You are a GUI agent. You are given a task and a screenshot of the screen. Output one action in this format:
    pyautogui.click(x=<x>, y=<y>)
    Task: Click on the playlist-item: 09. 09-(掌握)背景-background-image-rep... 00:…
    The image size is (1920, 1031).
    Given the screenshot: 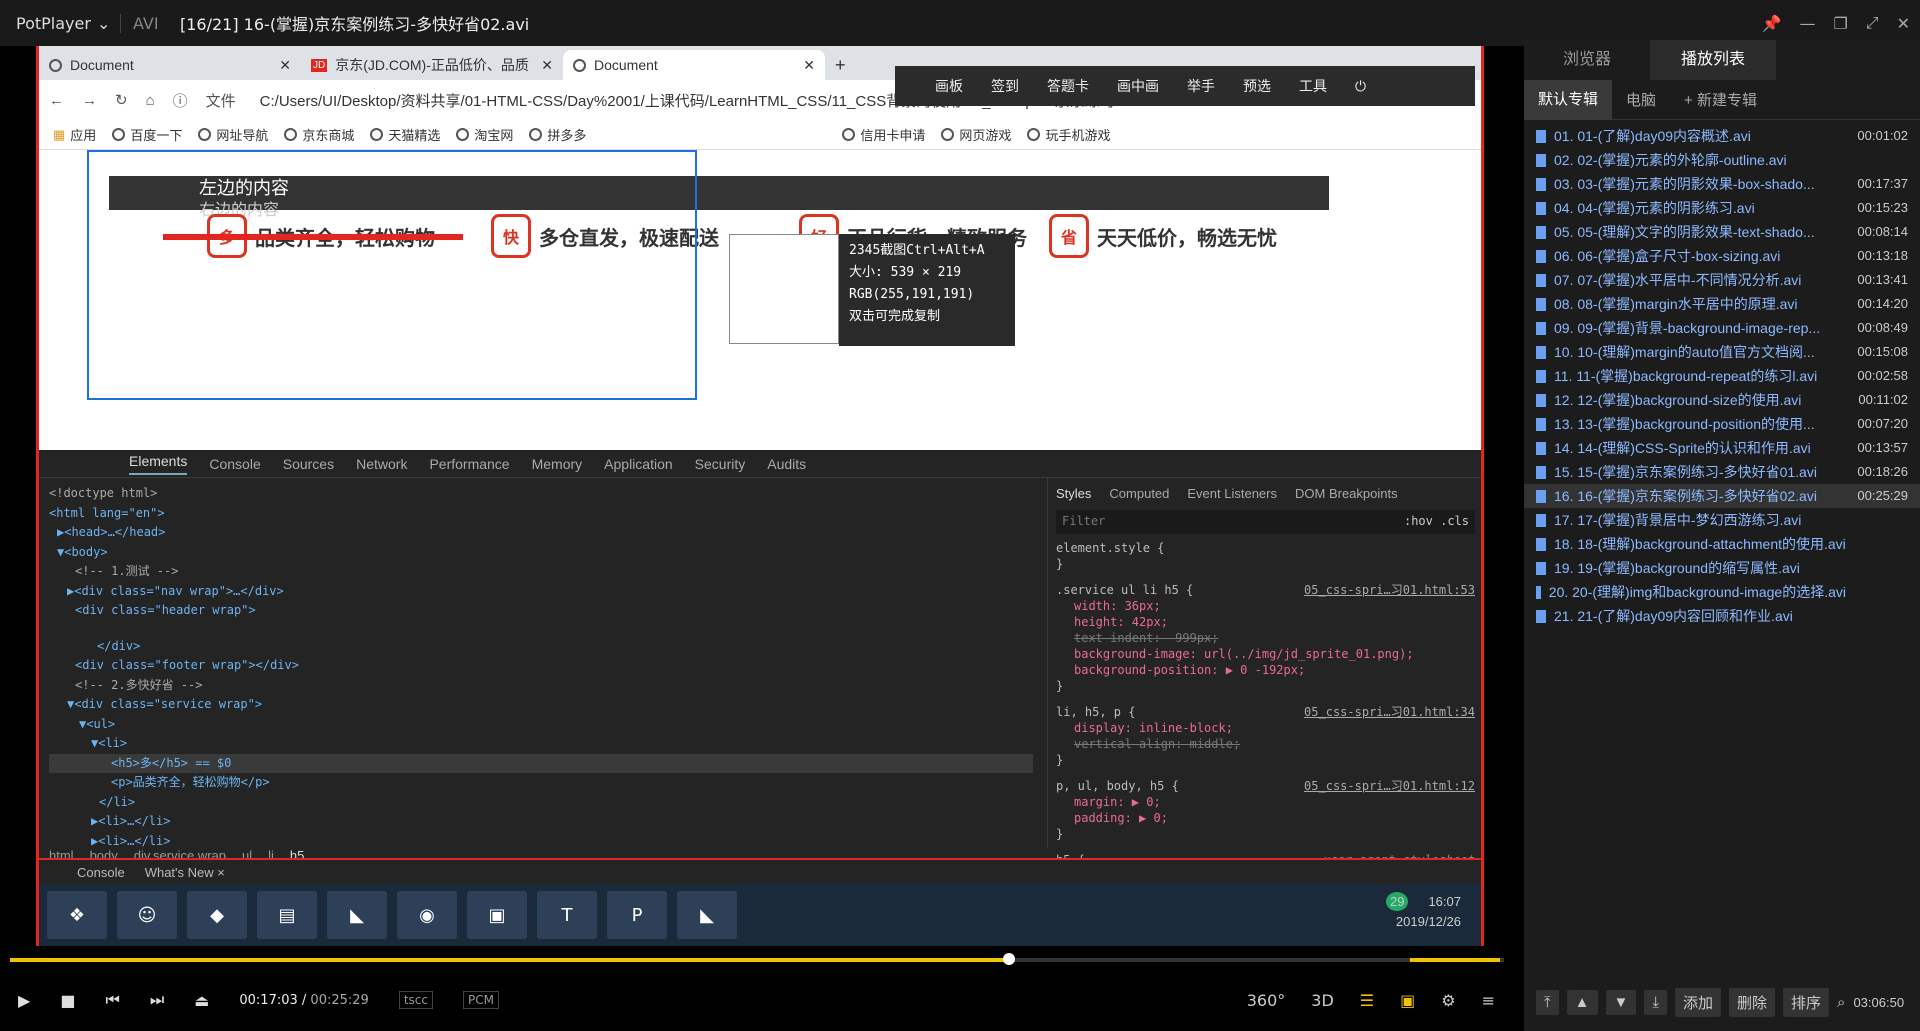 What is the action you would take?
    pyautogui.click(x=1722, y=328)
    